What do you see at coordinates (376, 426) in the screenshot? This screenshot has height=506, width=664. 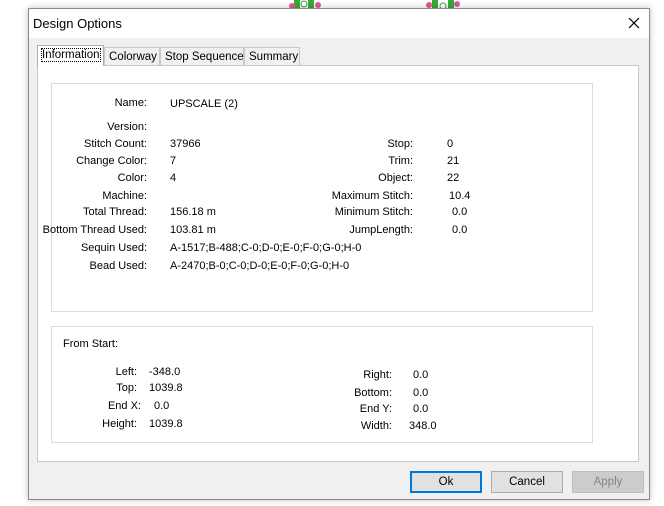 I see `width-label: Width:` at bounding box center [376, 426].